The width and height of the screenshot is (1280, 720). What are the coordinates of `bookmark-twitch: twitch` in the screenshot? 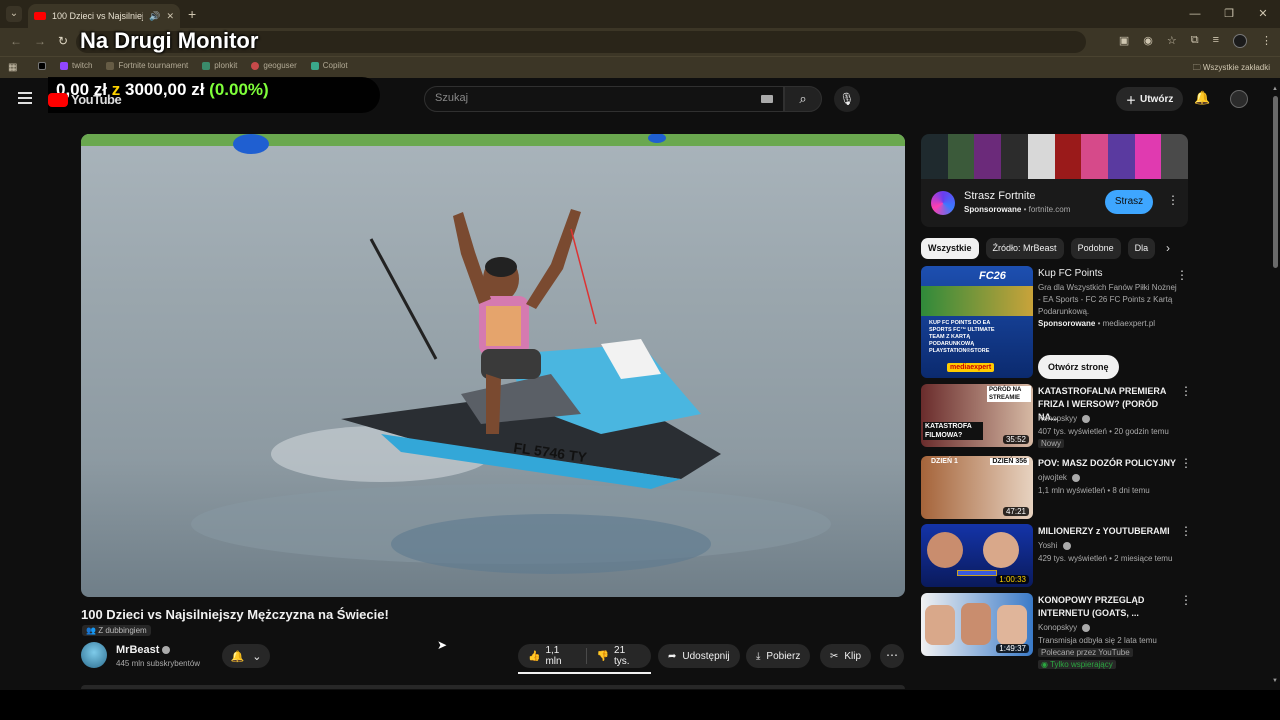 It's located at (76, 65).